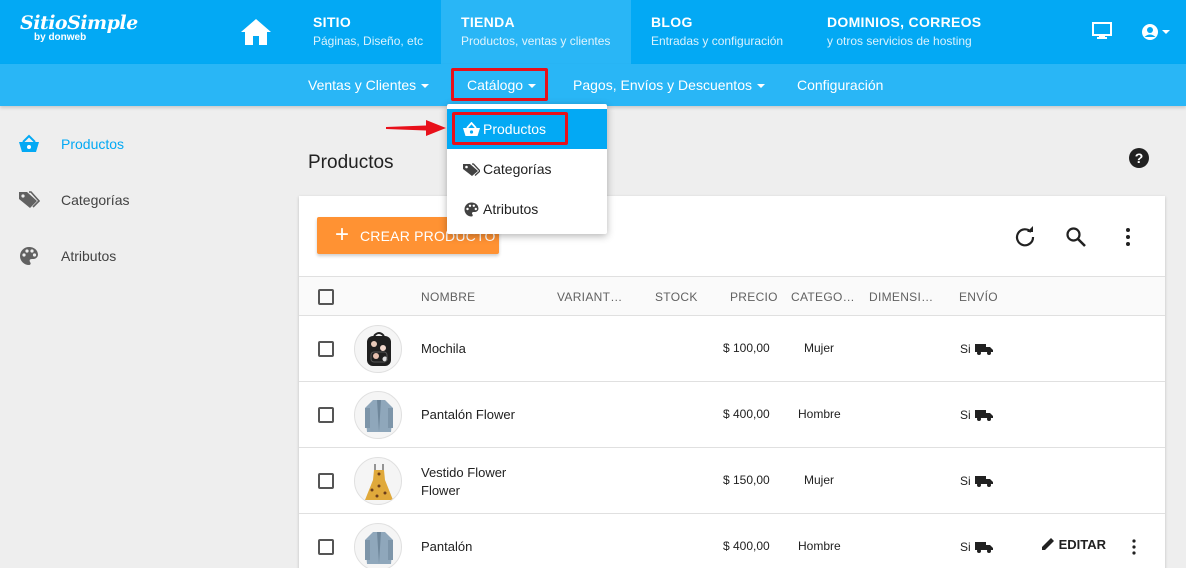 The image size is (1186, 568). What do you see at coordinates (732, 481) in the screenshot?
I see `table-row: Vestido Flower Flower $ 150,00 Mujer Si` at bounding box center [732, 481].